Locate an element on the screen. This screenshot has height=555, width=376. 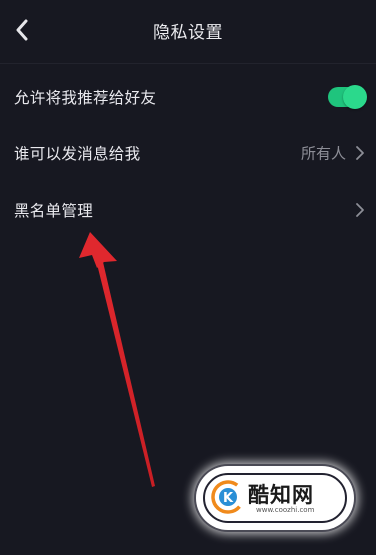
coozhi-watermark: K 酷知网 www.coozhi.com is located at coordinates (275, 498).